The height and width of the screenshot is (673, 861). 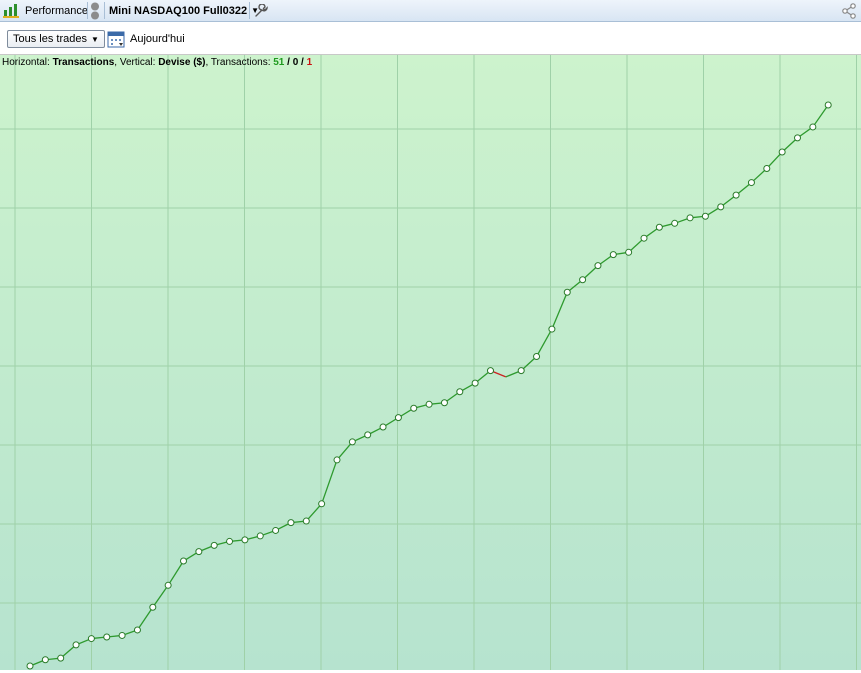 What do you see at coordinates (279, 62) in the screenshot?
I see `wins-count: 51` at bounding box center [279, 62].